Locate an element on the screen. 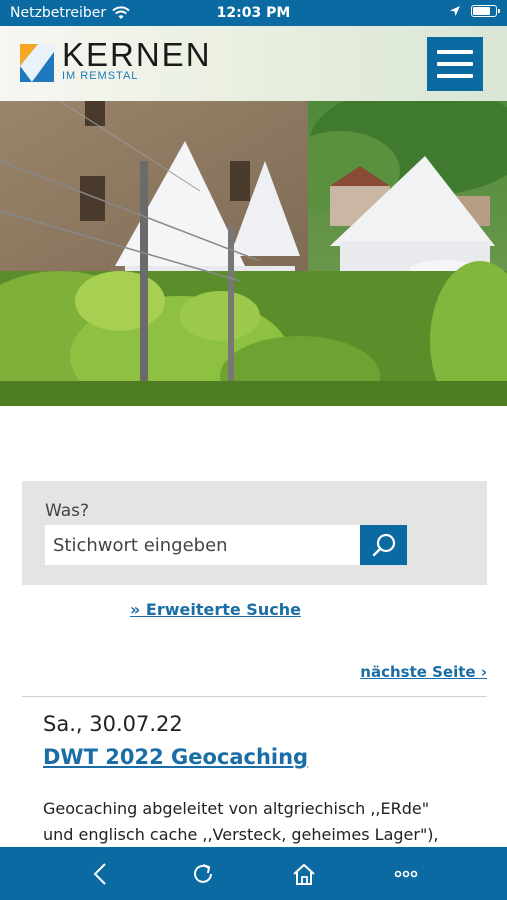 The image size is (507, 900). back-button is located at coordinates (101, 874).